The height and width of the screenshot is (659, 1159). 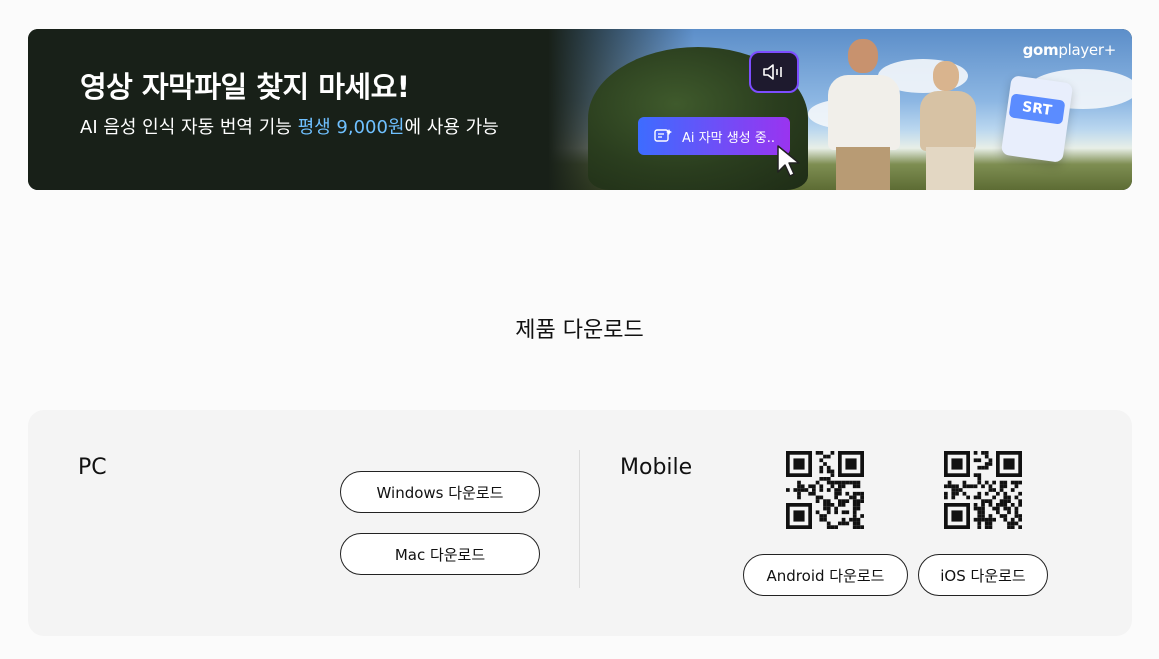 I want to click on ai-subtitle-chip: Ai 자막 생성 중.., so click(x=714, y=136).